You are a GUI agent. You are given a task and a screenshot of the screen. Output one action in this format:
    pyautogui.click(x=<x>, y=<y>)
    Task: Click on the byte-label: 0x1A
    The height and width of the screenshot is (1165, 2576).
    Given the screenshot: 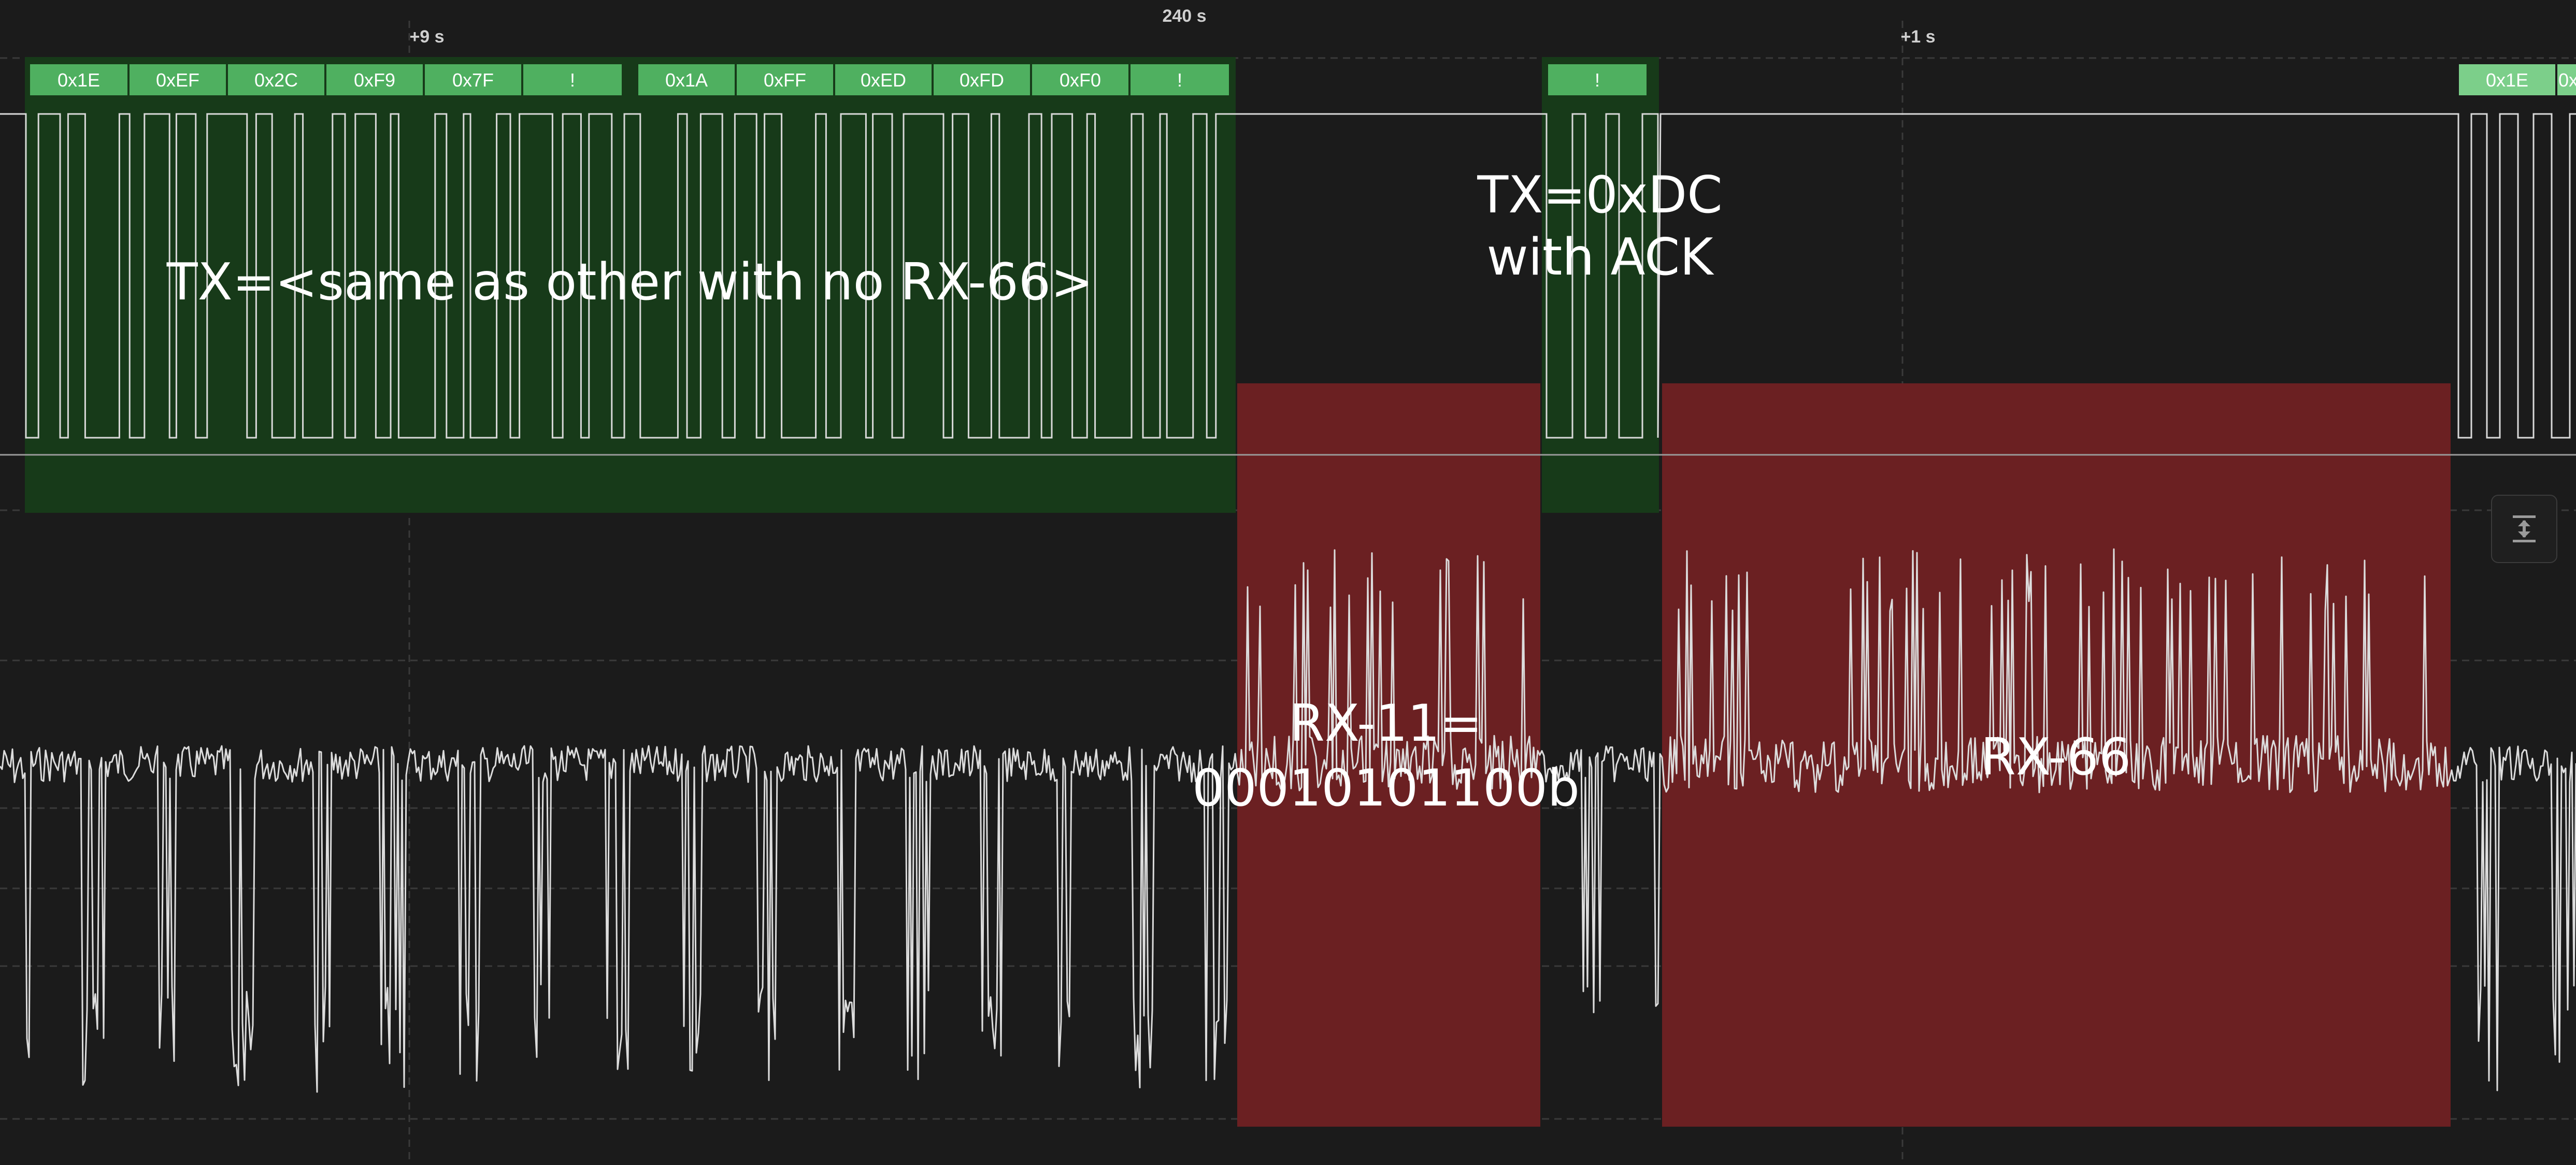 What is the action you would take?
    pyautogui.click(x=687, y=80)
    